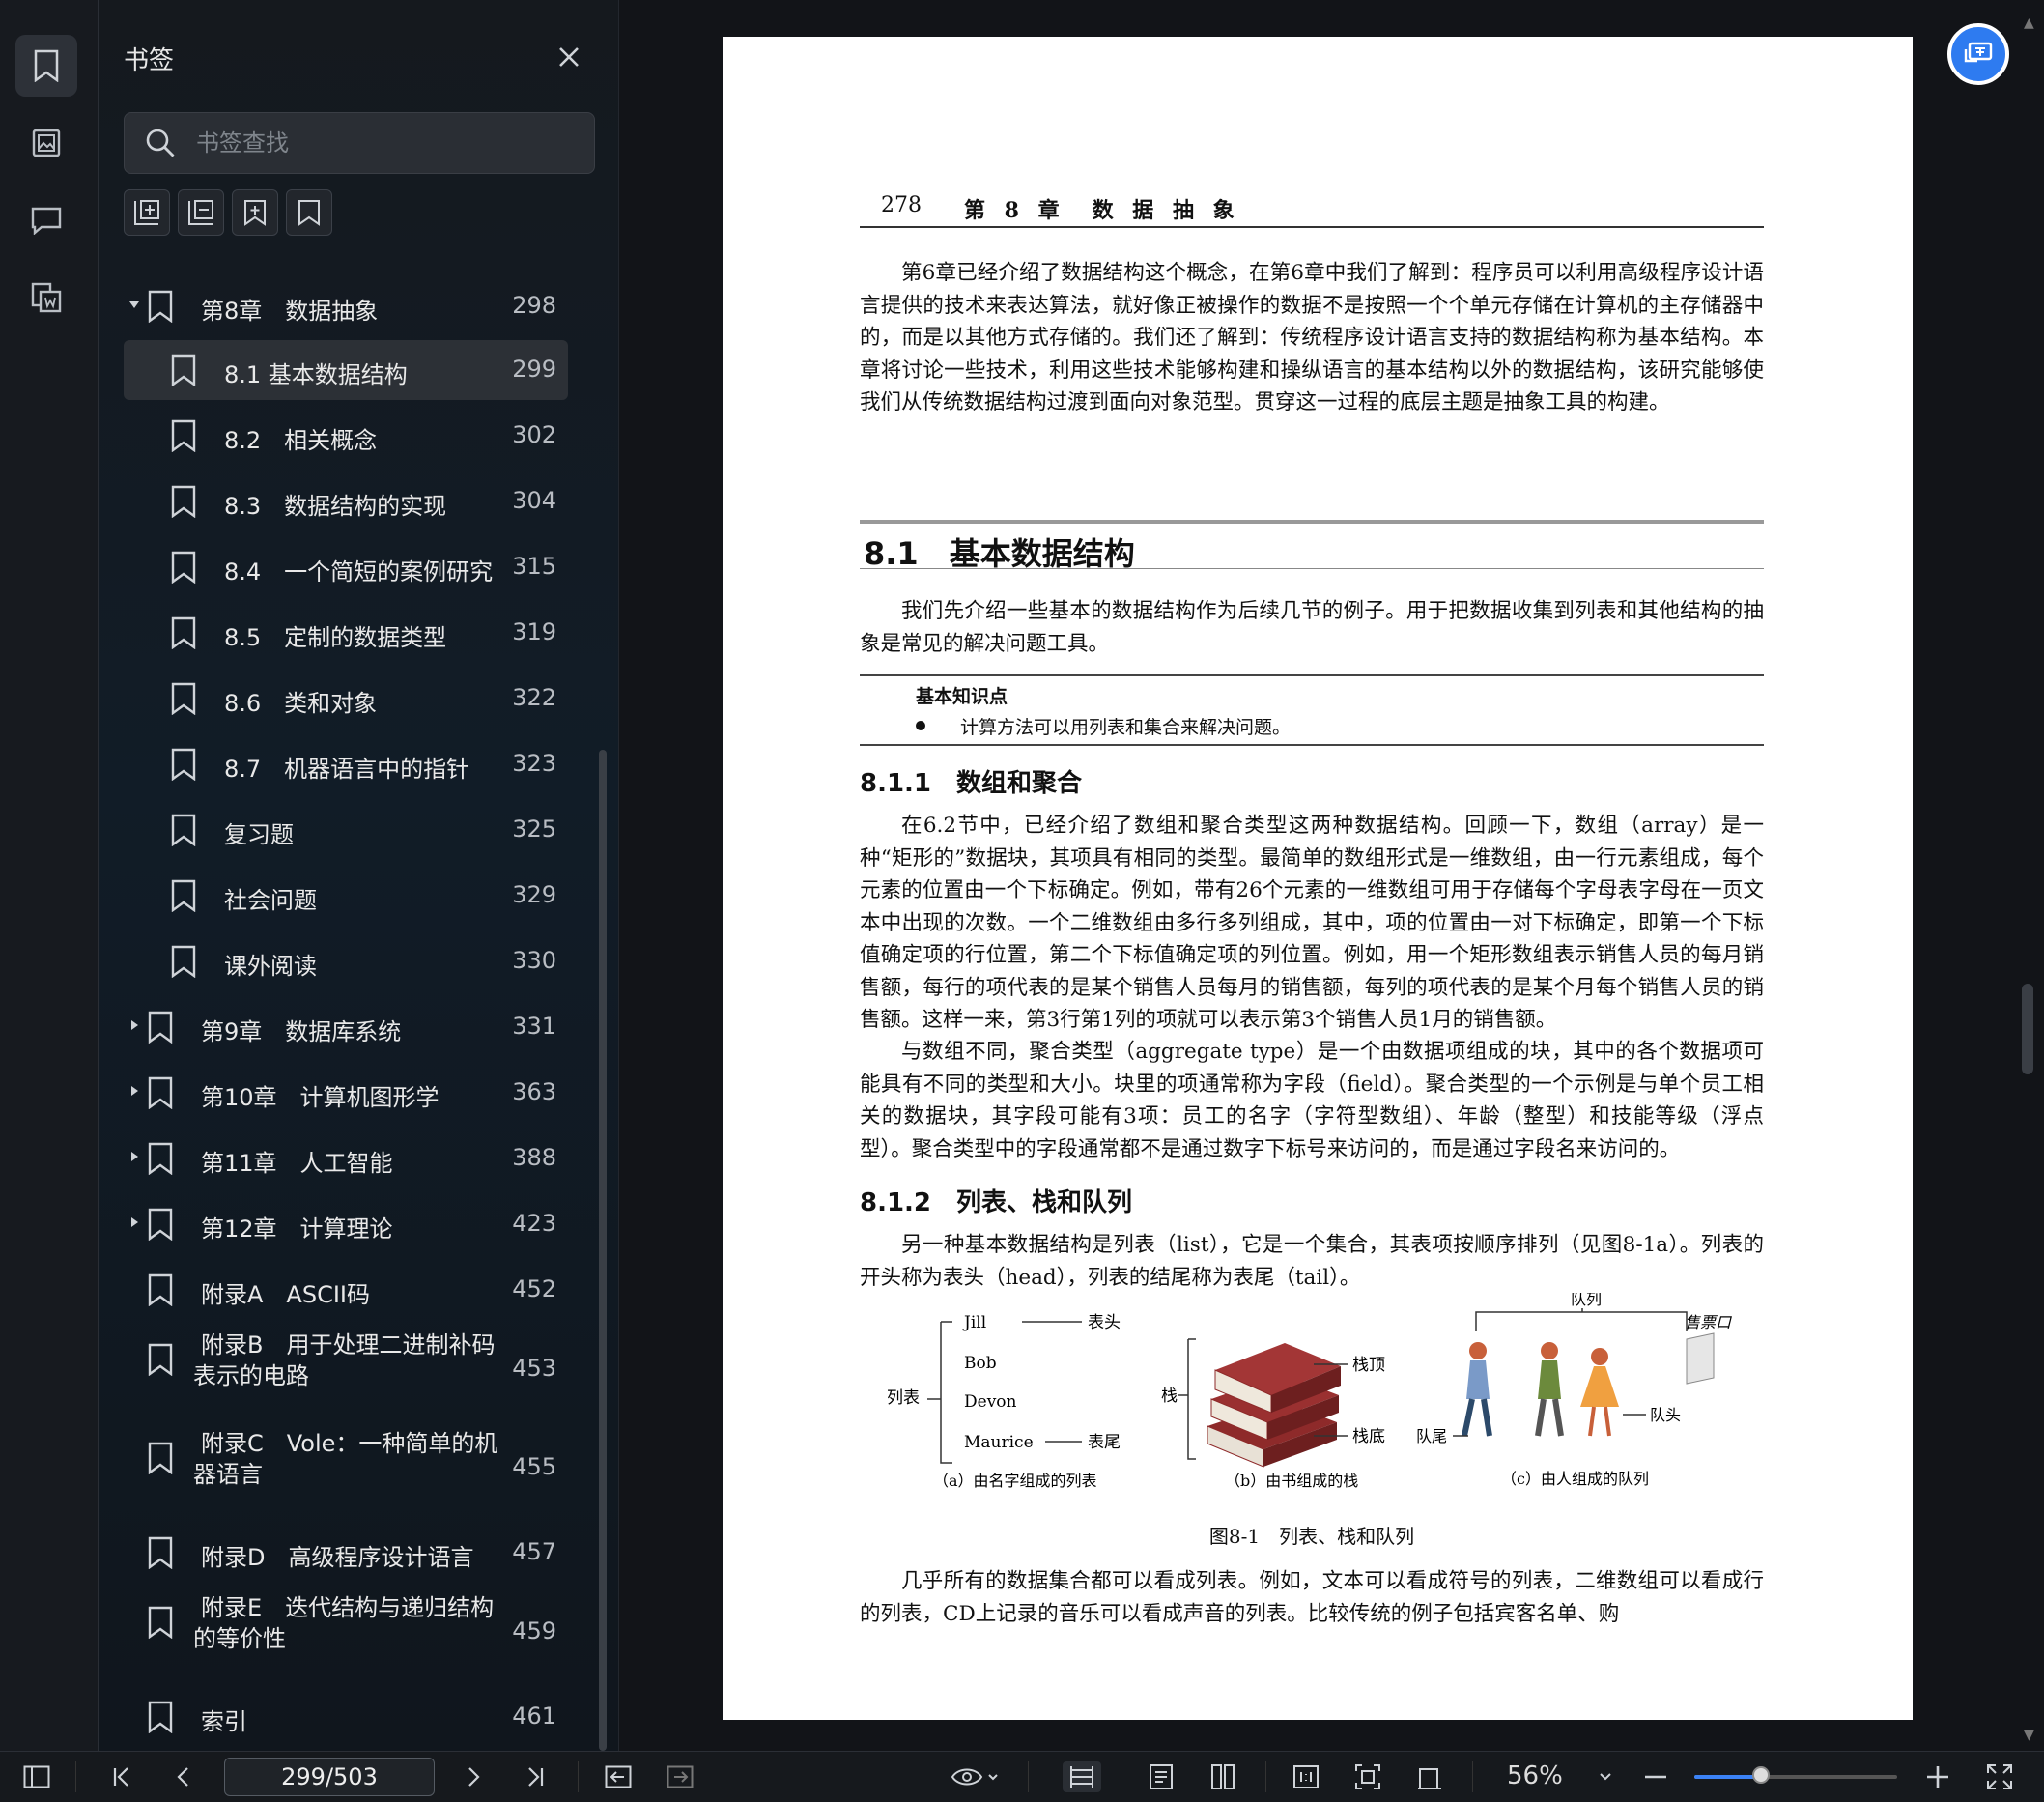 The image size is (2044, 1802). What do you see at coordinates (147, 212) in the screenshot?
I see `expand-all-button` at bounding box center [147, 212].